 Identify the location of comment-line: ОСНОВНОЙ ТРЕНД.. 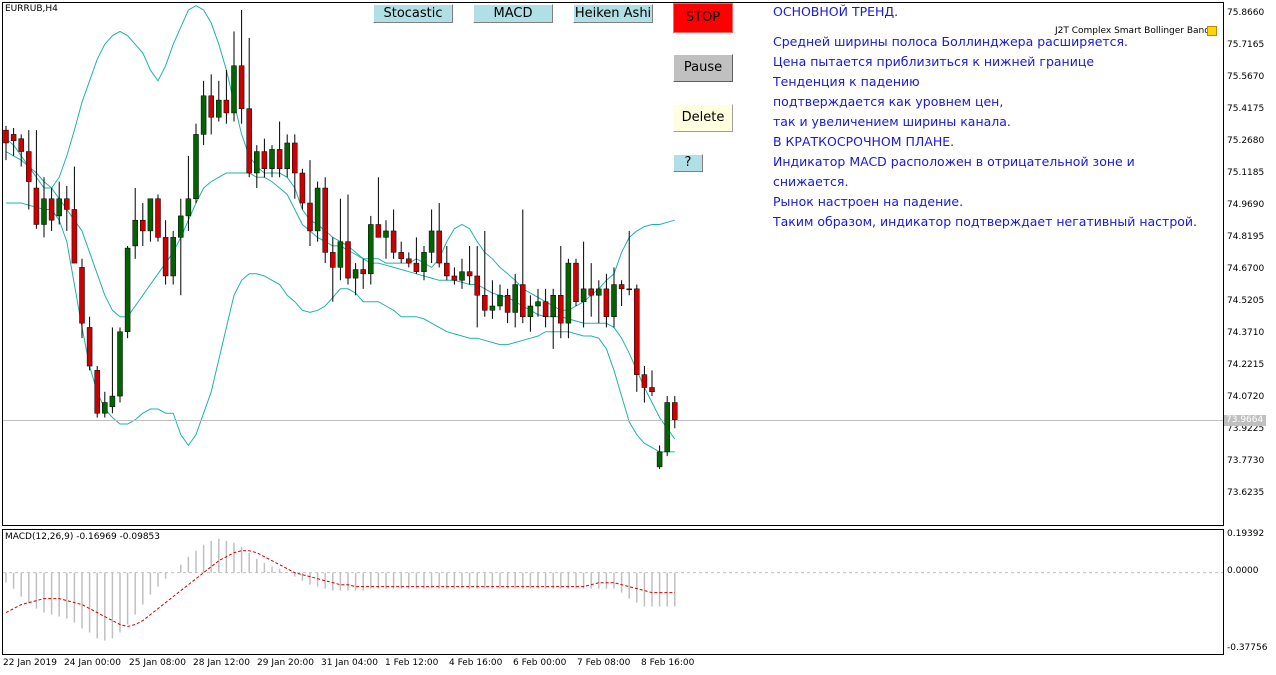
(836, 11).